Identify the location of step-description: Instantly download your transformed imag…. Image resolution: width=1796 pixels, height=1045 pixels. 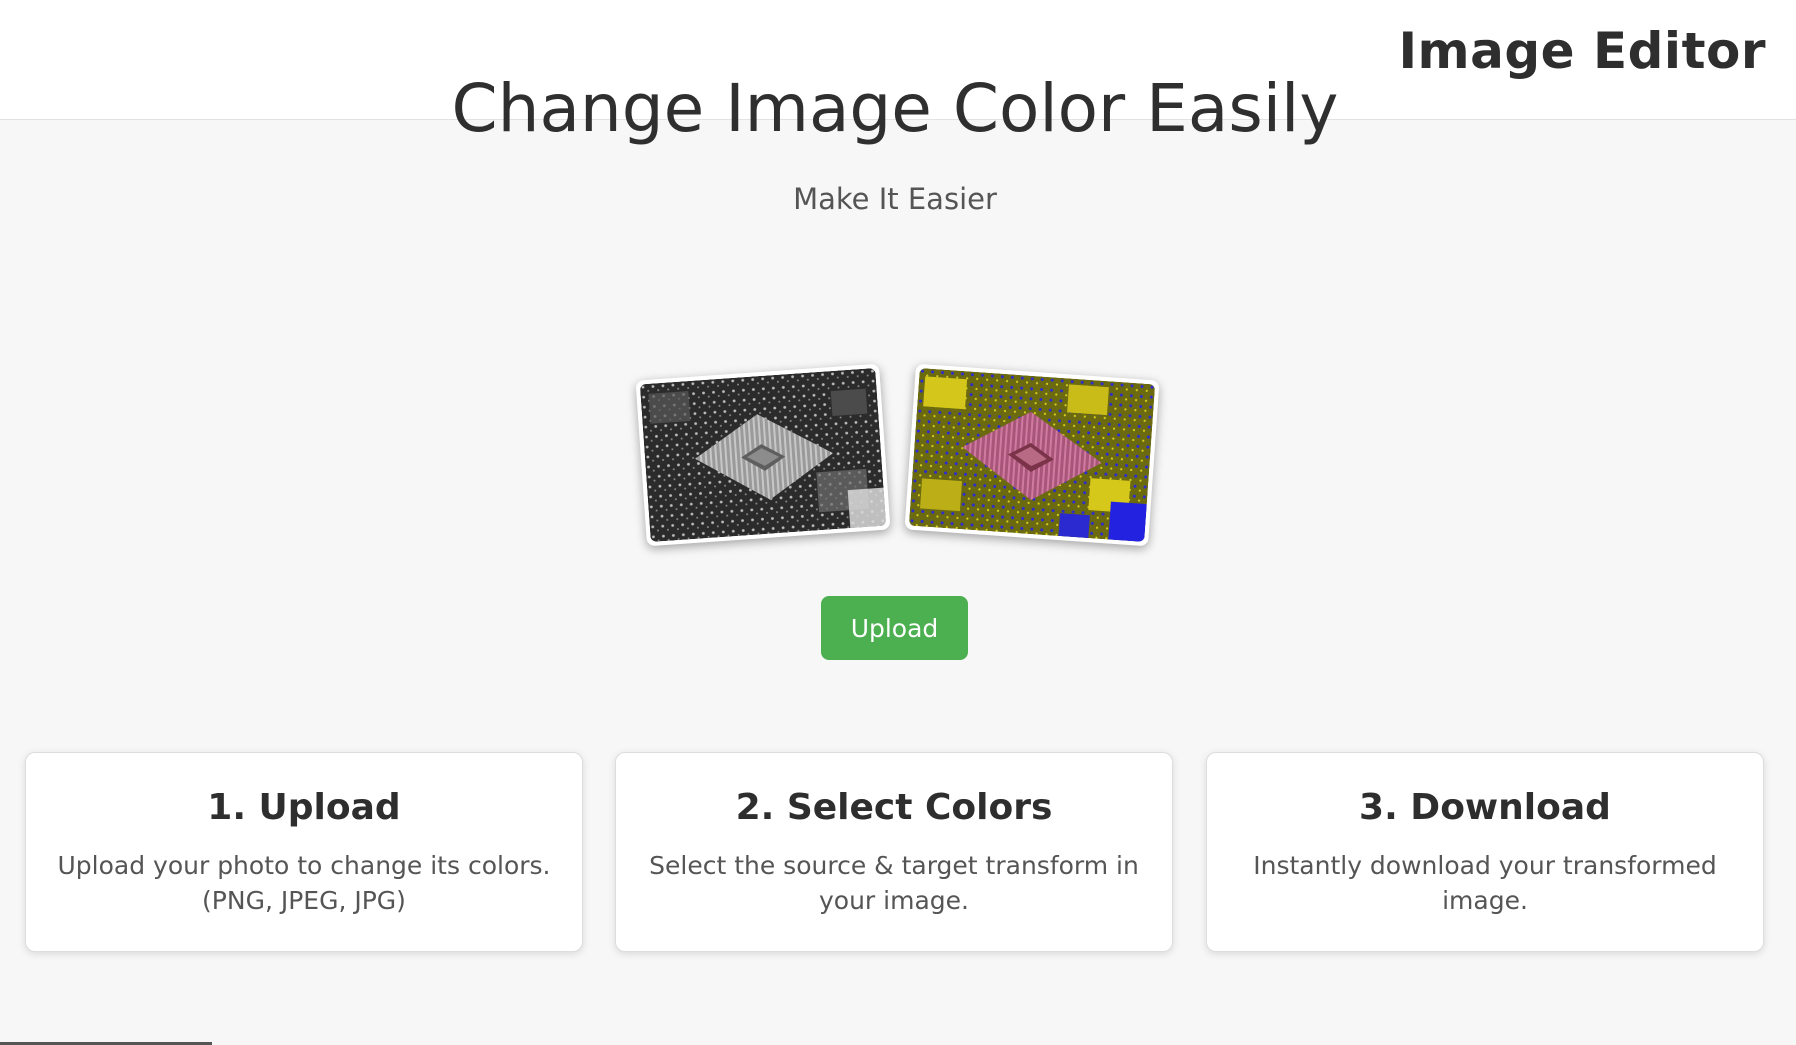
(1485, 883).